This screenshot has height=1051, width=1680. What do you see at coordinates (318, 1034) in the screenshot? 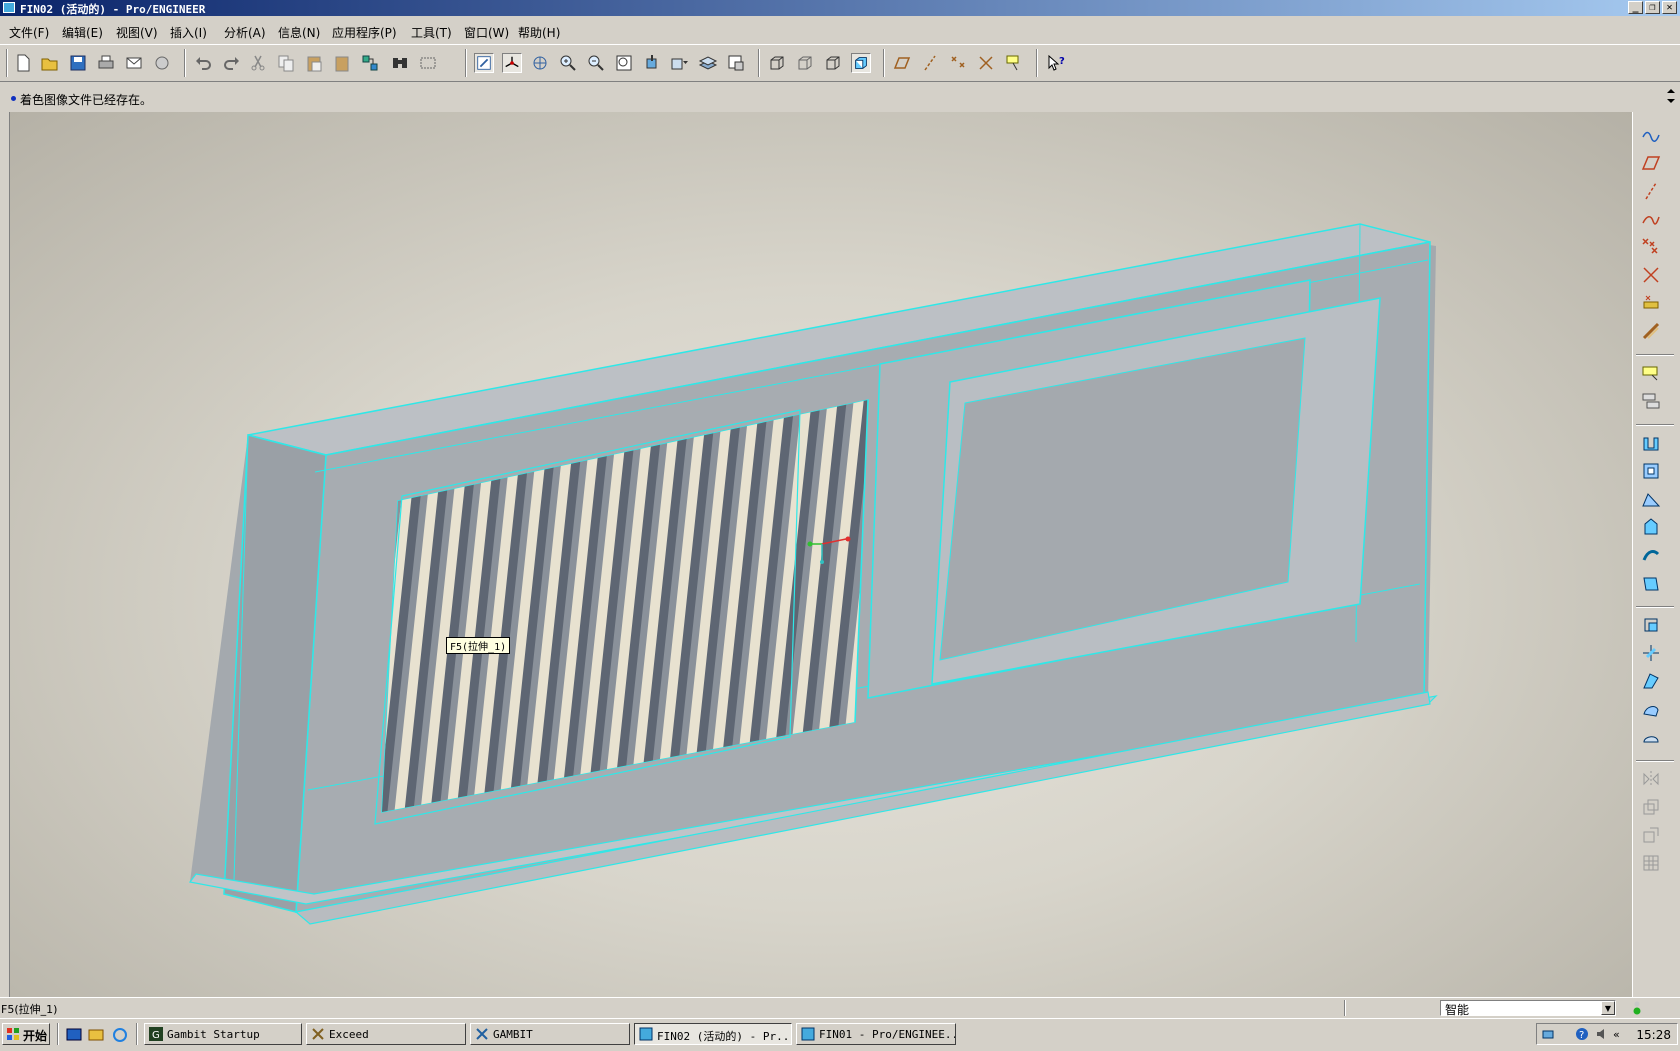
I see `exceed-icon` at bounding box center [318, 1034].